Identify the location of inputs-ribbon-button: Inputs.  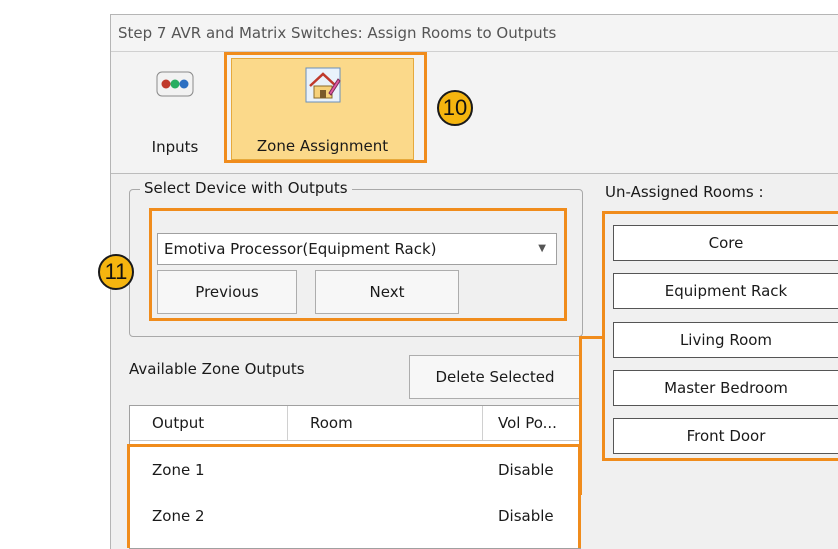
(175, 109).